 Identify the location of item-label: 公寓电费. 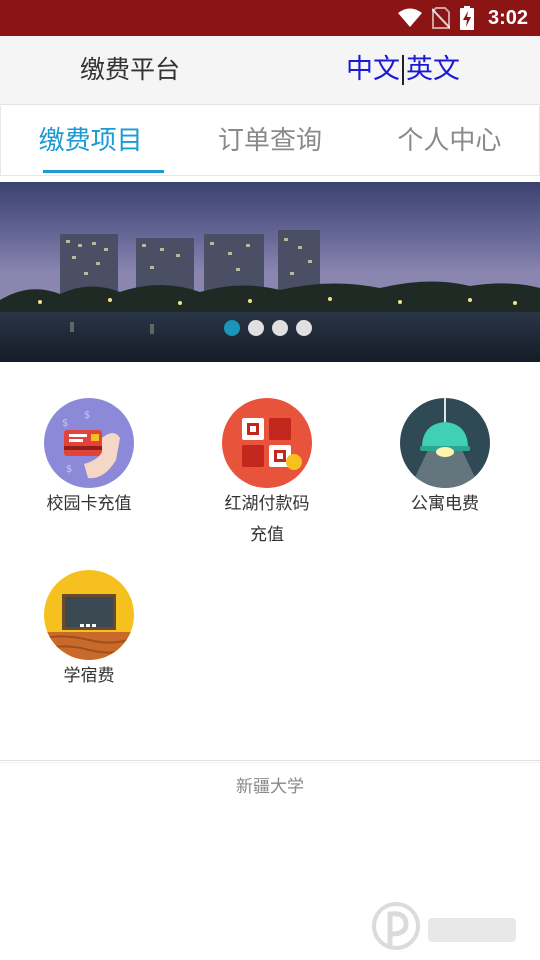
(445, 504).